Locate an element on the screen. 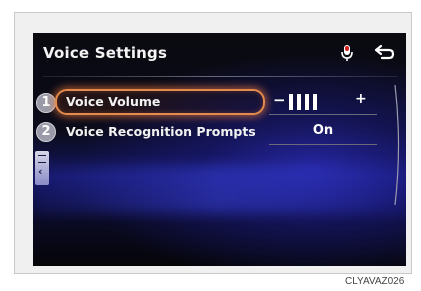 The image size is (421, 291). voice-volume-label: Voice Volume is located at coordinates (113, 101).